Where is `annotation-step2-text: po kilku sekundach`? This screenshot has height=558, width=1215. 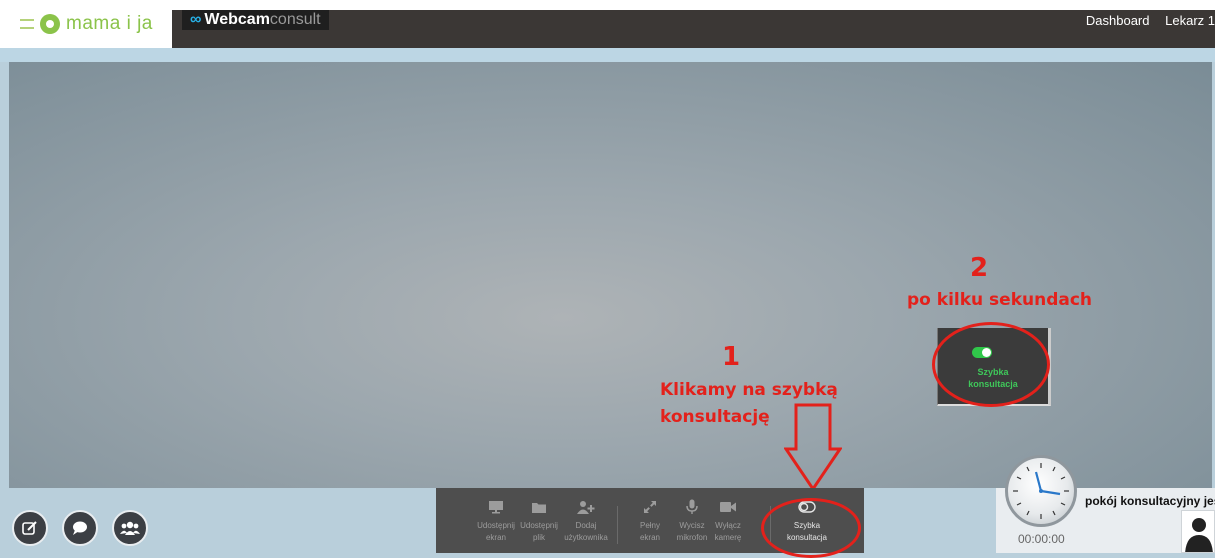
annotation-step2-text: po kilku sekundach is located at coordinates (1000, 300).